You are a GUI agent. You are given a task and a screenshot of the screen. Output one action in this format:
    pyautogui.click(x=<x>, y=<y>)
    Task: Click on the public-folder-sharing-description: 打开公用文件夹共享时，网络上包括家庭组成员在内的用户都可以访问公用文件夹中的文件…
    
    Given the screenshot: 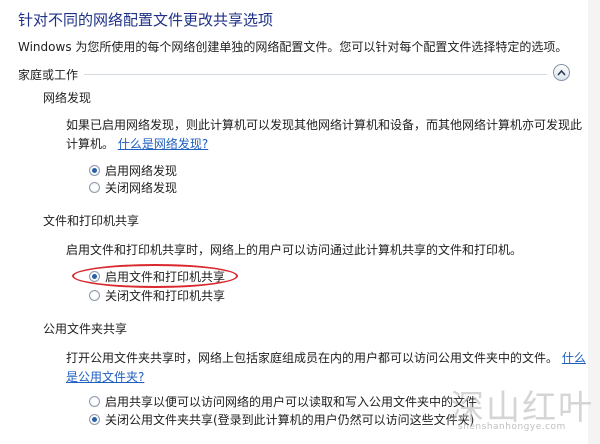 What is the action you would take?
    pyautogui.click(x=326, y=368)
    